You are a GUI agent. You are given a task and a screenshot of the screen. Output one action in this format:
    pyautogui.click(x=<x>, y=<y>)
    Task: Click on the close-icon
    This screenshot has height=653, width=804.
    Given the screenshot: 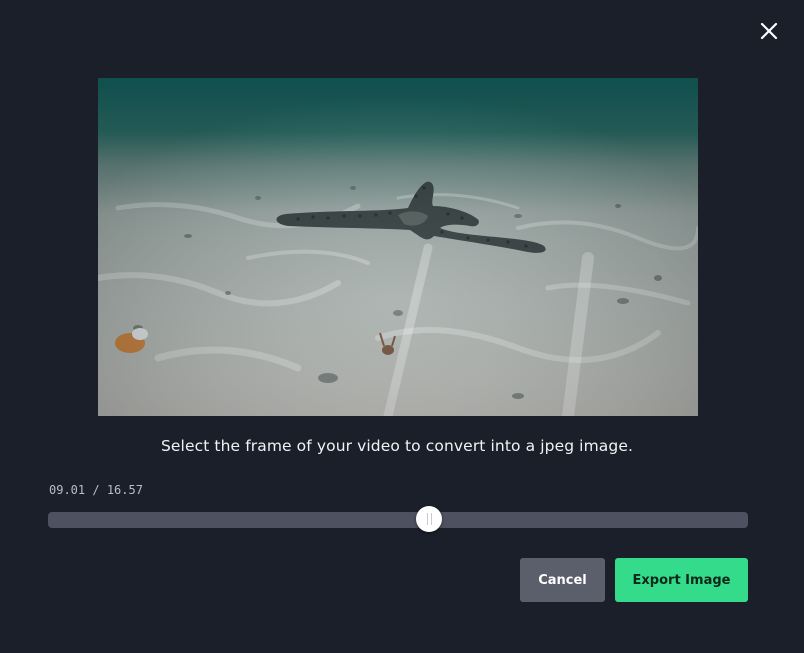 What is the action you would take?
    pyautogui.click(x=769, y=31)
    